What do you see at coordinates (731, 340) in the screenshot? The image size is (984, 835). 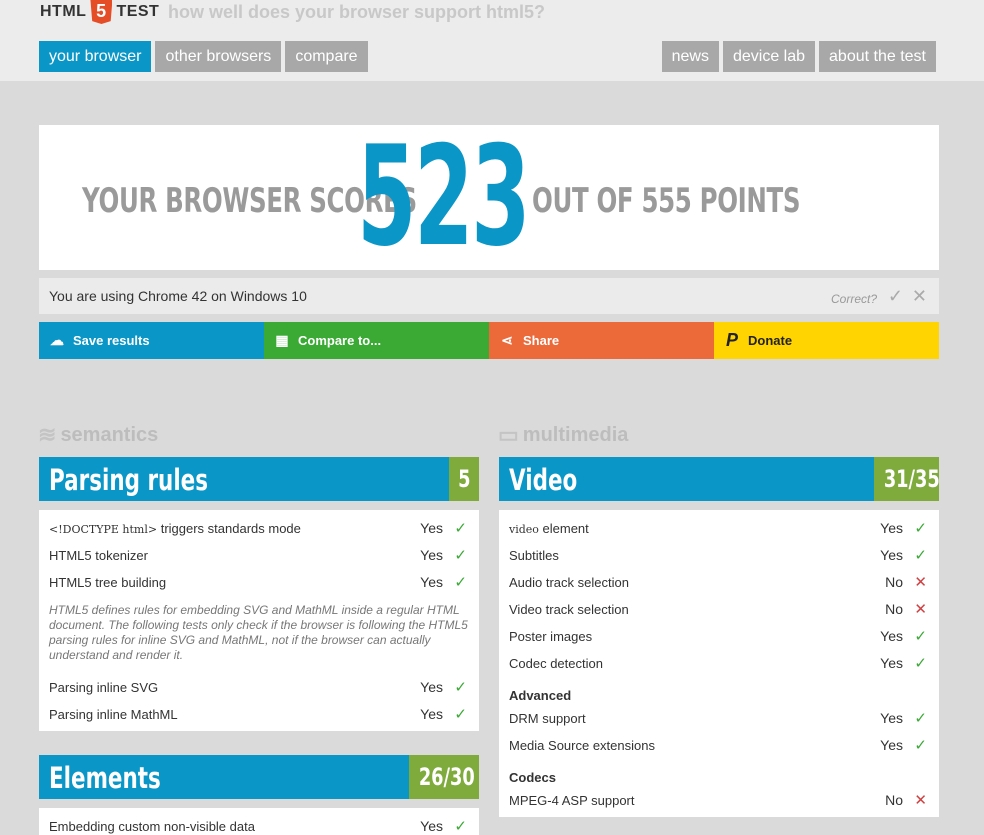 I see `paypal-icon: P` at bounding box center [731, 340].